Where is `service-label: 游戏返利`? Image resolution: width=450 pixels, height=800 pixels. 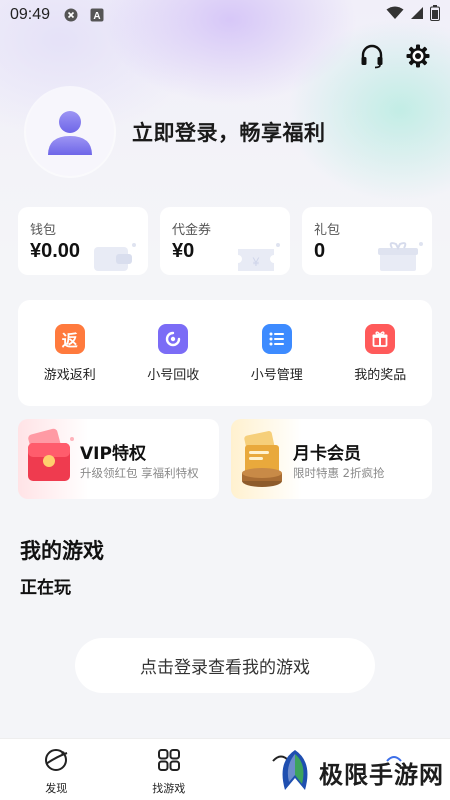
service-label: 游戏返利 is located at coordinates (69, 375).